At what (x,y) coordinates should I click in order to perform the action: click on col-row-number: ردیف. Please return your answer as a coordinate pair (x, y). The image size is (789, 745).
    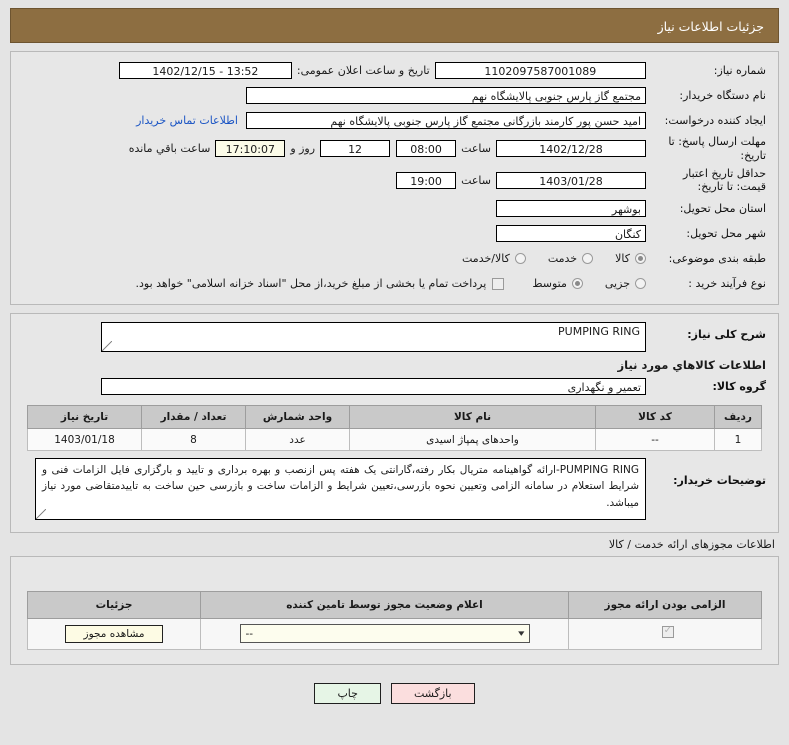
    Looking at the image, I should click on (738, 417).